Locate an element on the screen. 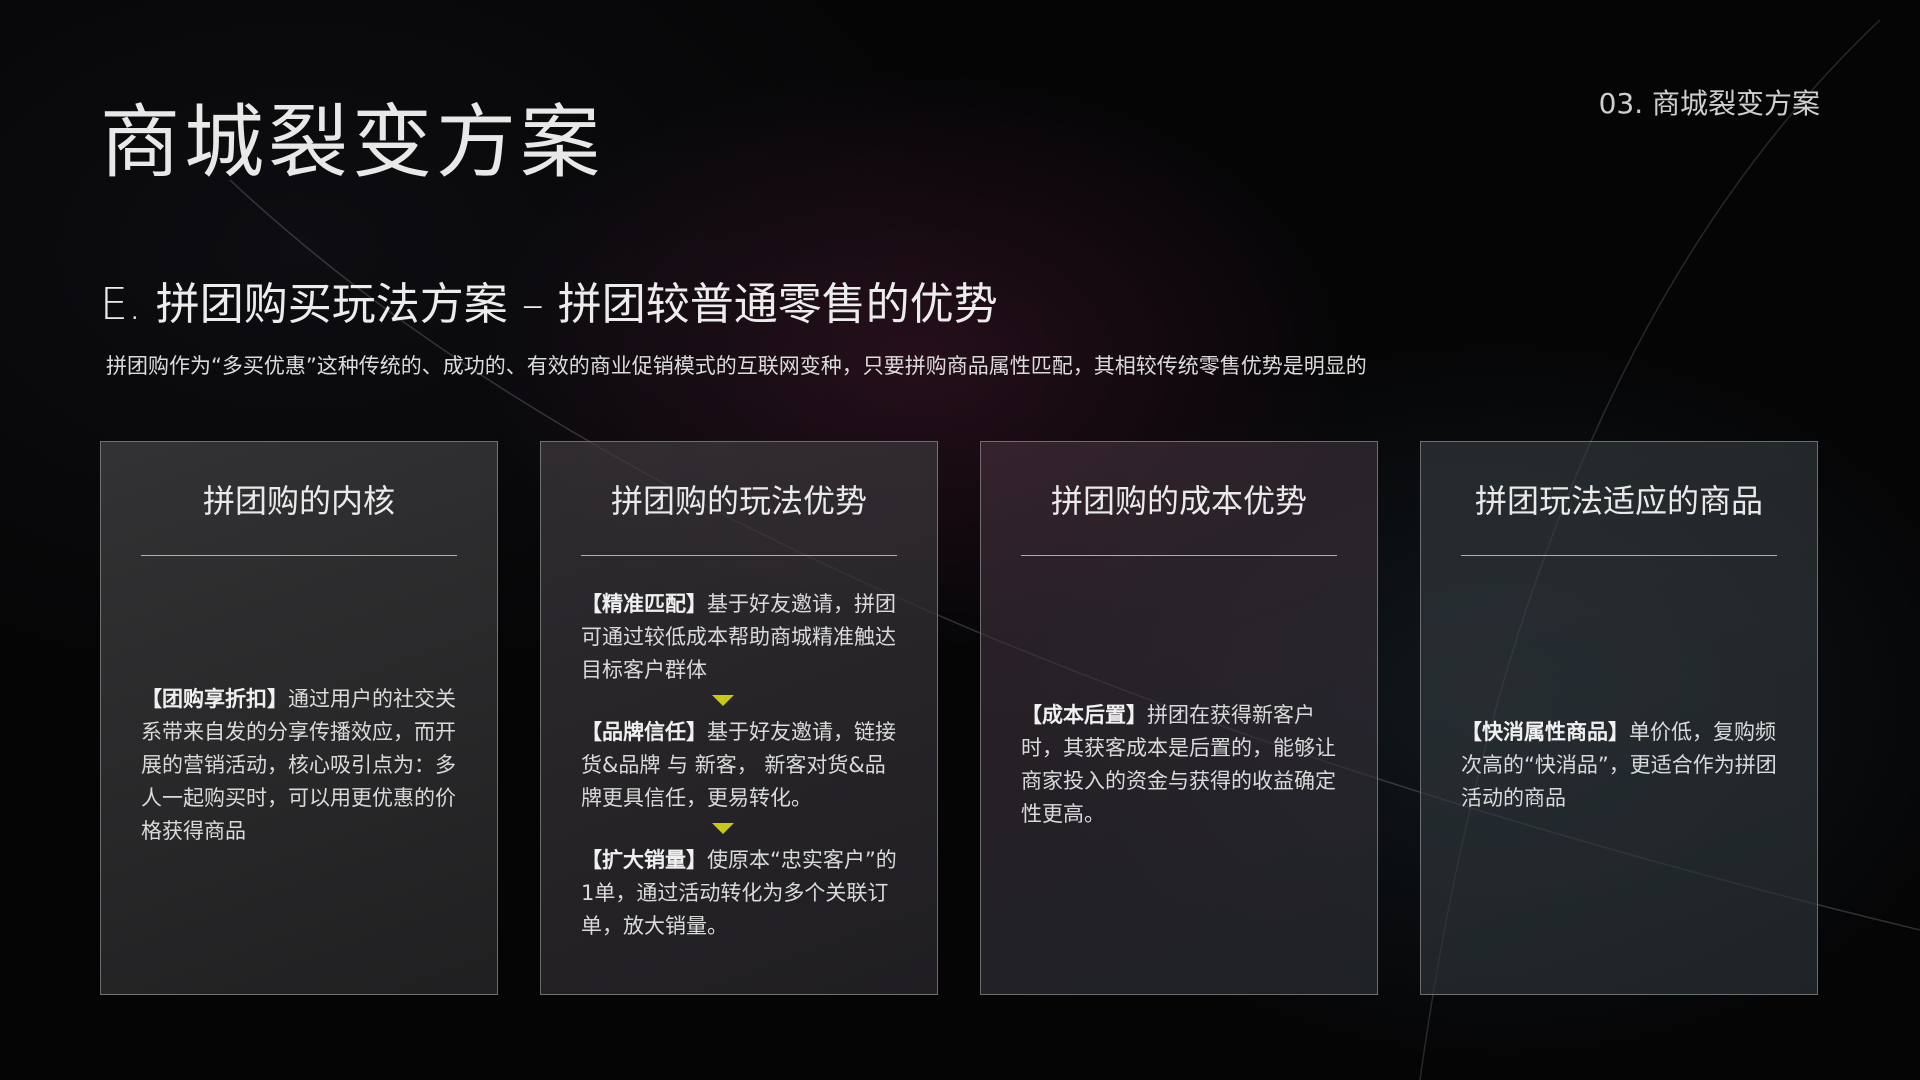 This screenshot has height=1080, width=1920. card-body: 【快消属性商品】单价低，复购频次高的“快消品”，更适合作为拼团活动的商品 is located at coordinates (1621, 765).